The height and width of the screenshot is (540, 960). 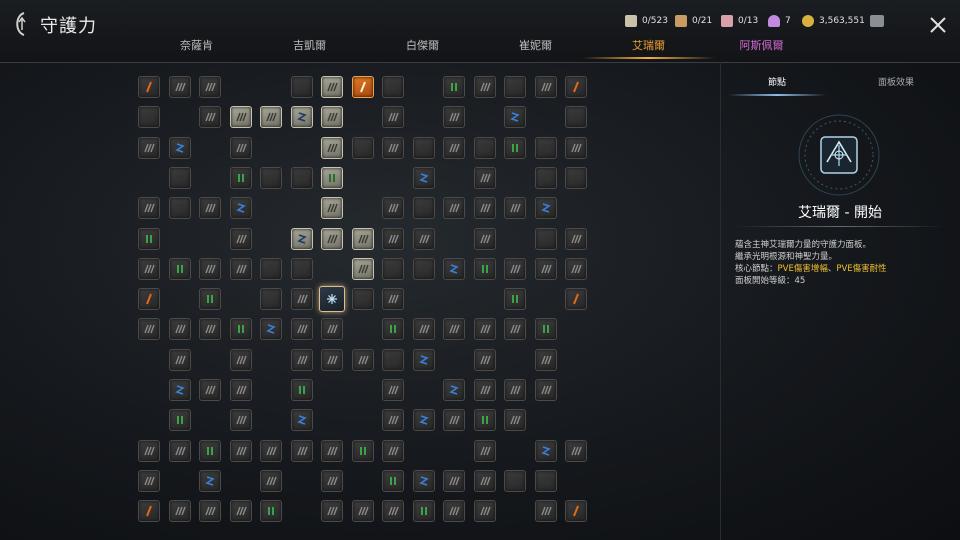 I want to click on close-icon, so click(x=938, y=25).